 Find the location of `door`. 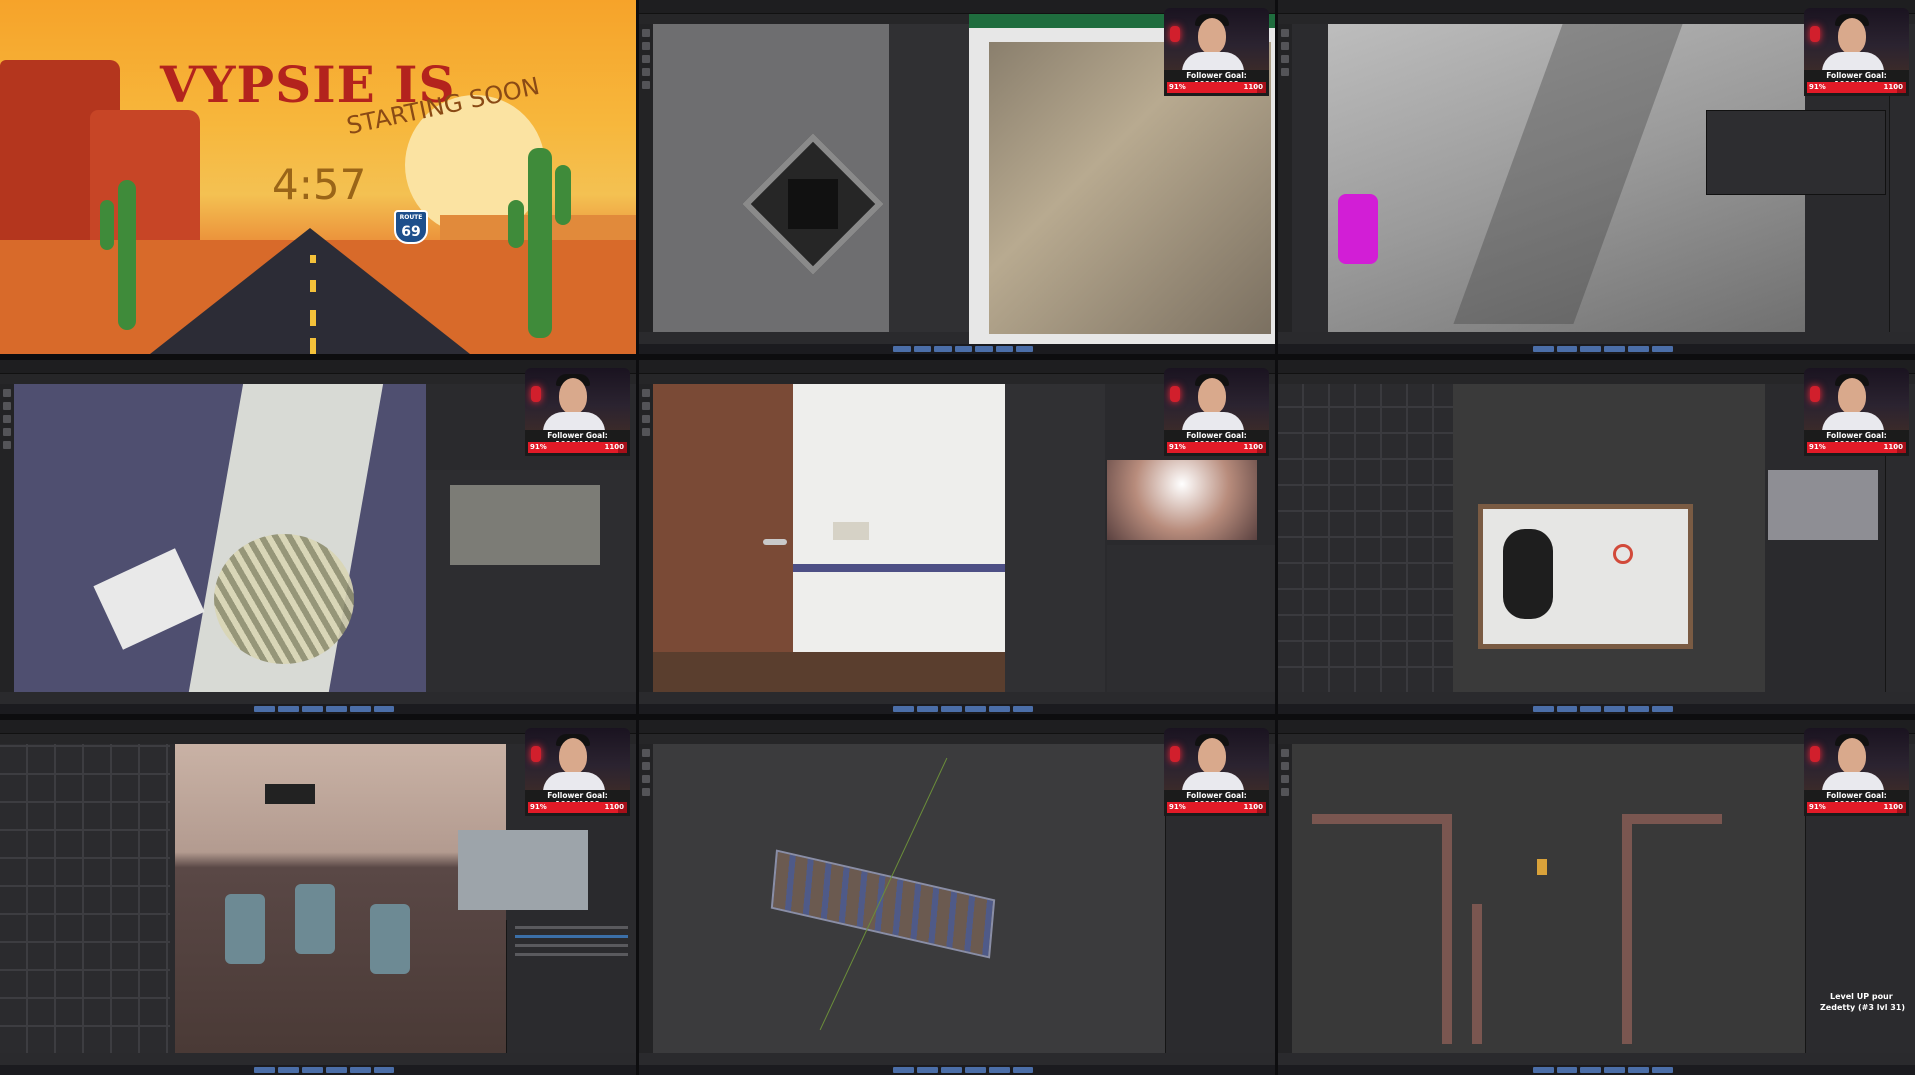

door is located at coordinates (723, 534).